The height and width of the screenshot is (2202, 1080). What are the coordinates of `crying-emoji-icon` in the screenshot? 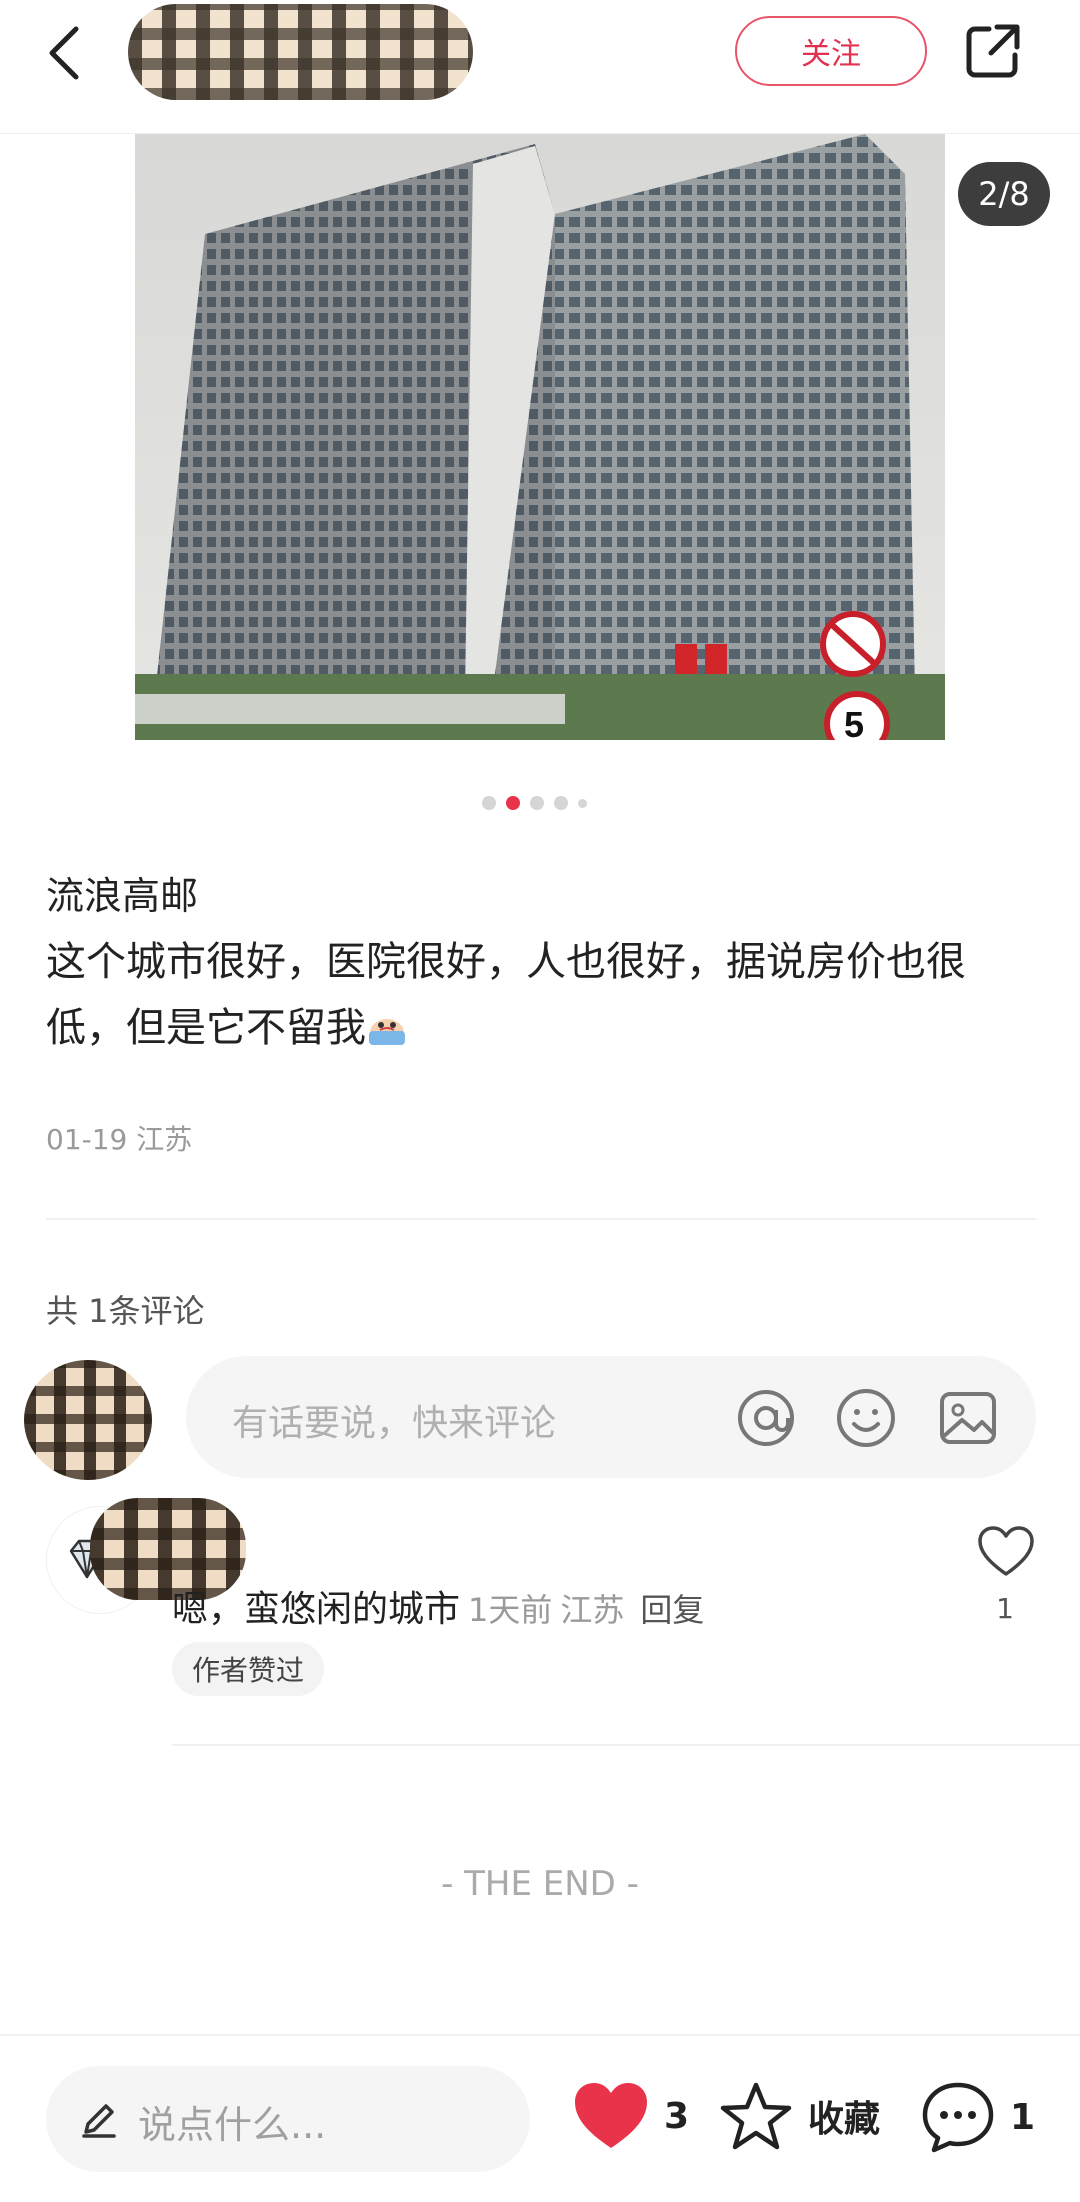 It's located at (387, 1032).